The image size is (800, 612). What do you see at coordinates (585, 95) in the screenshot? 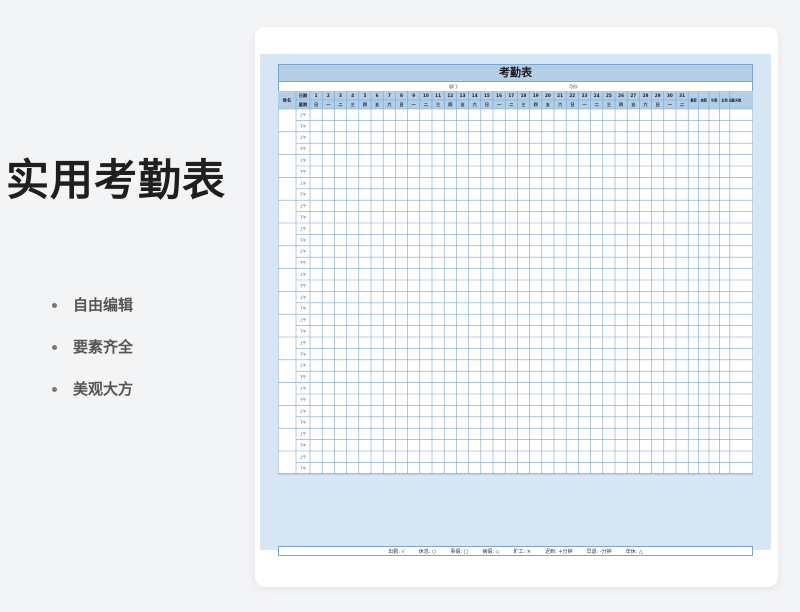
I see `day-number: 23` at bounding box center [585, 95].